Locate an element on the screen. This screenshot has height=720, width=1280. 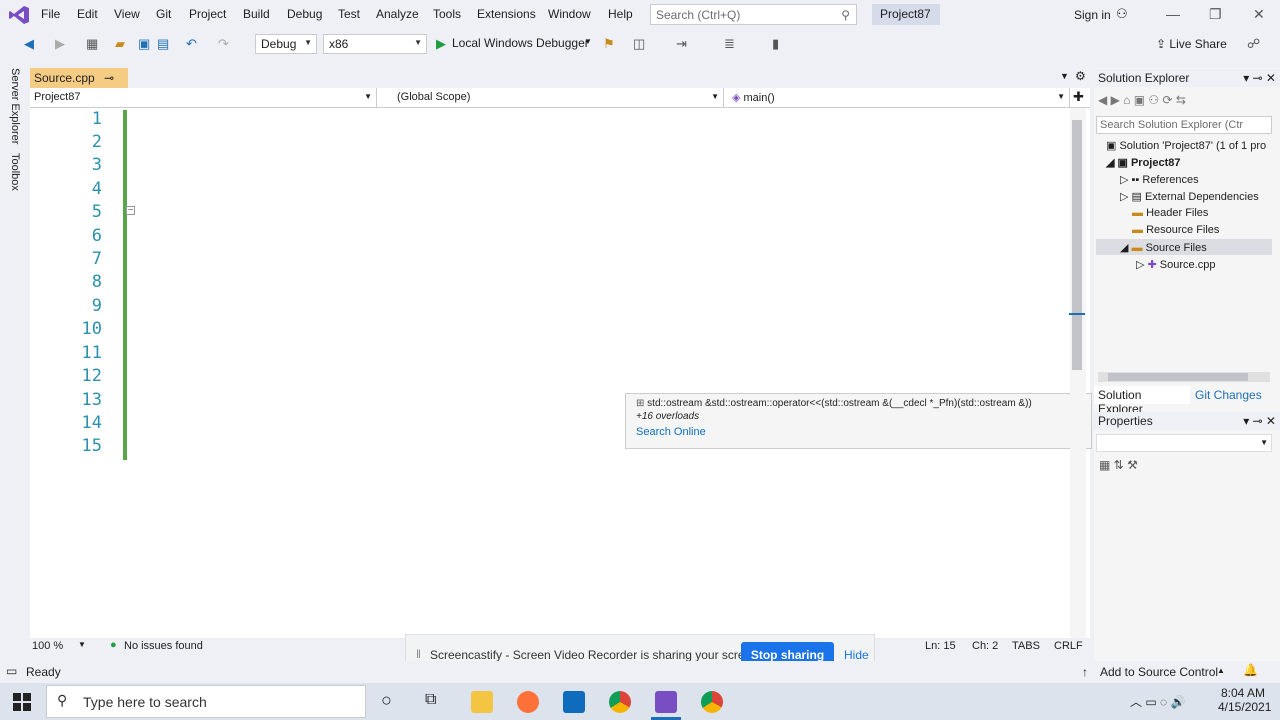
open-folder-icon: ▰ is located at coordinates (120, 44).